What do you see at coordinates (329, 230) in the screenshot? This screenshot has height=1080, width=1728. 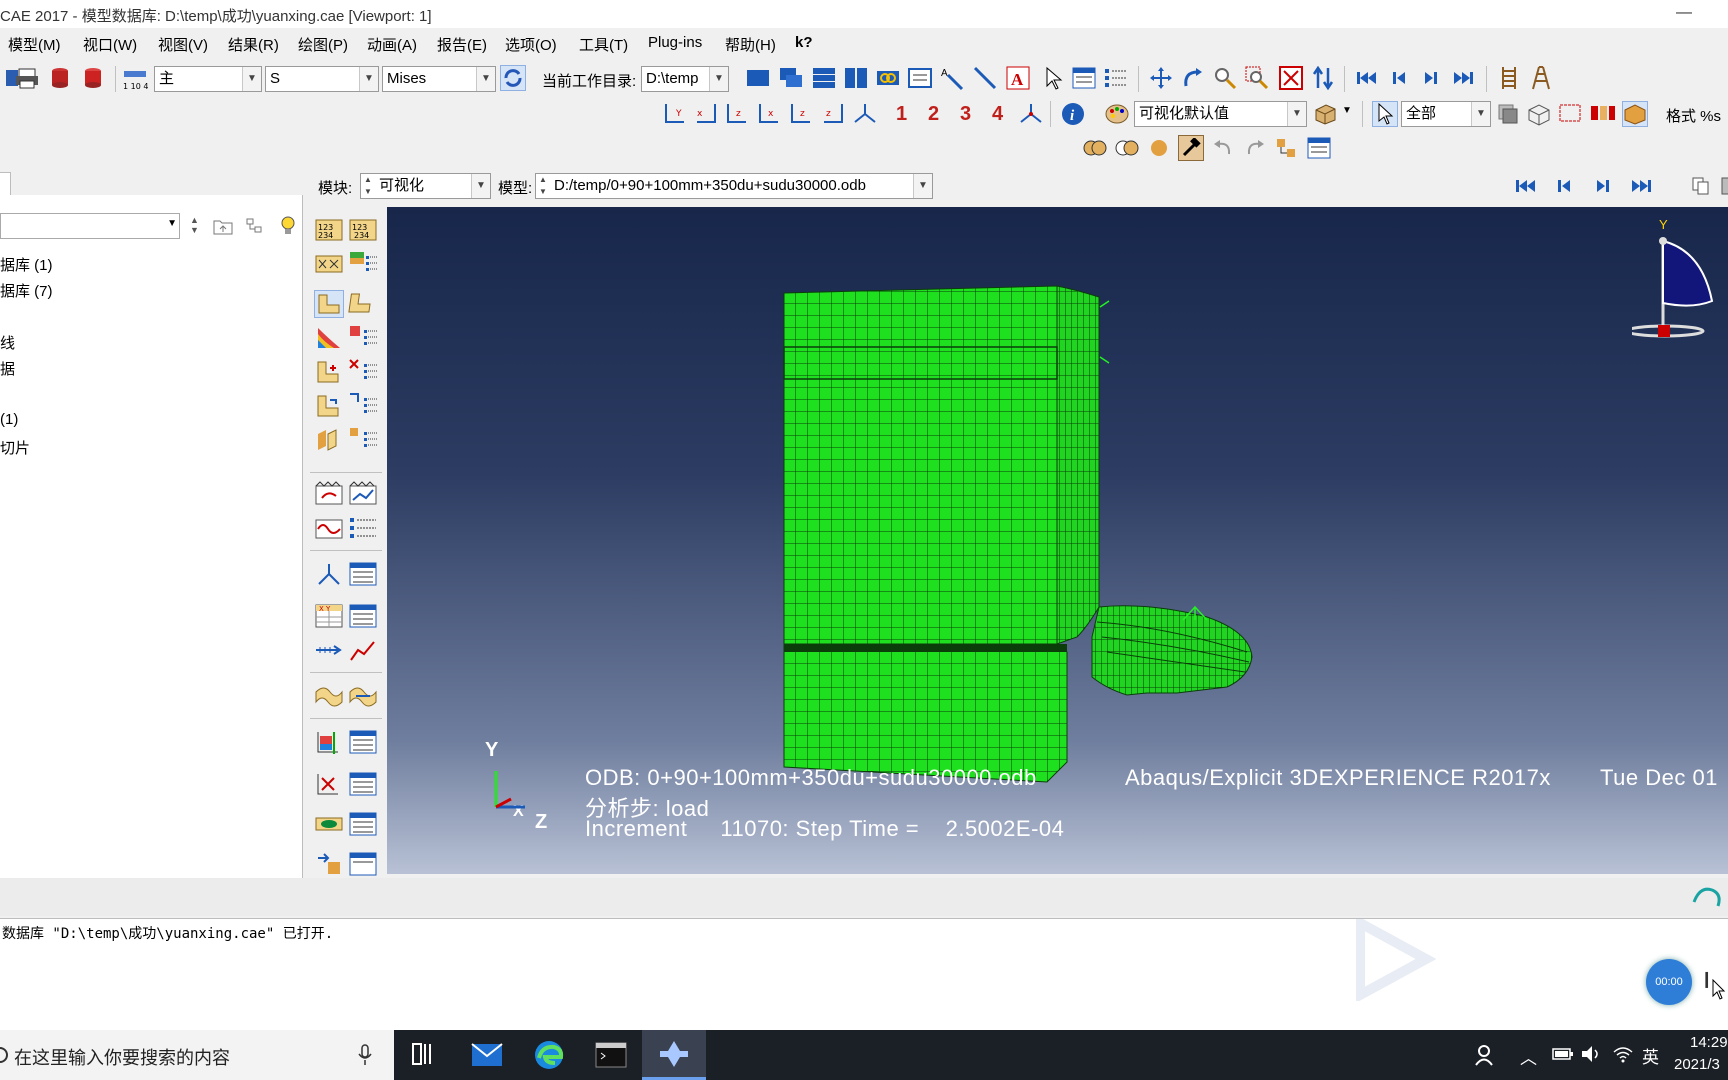 I see `plot-undeformed-icon: 123 234` at bounding box center [329, 230].